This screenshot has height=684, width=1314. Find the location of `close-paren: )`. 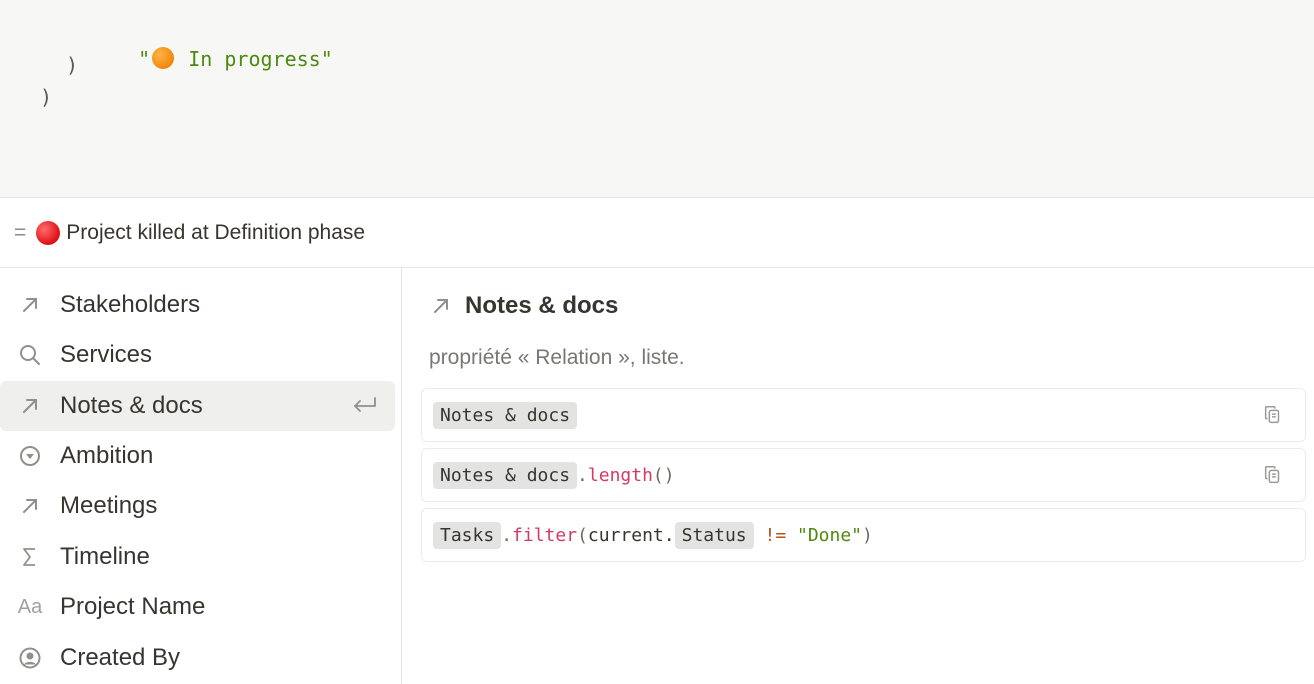

close-paren: ) is located at coordinates (867, 535).